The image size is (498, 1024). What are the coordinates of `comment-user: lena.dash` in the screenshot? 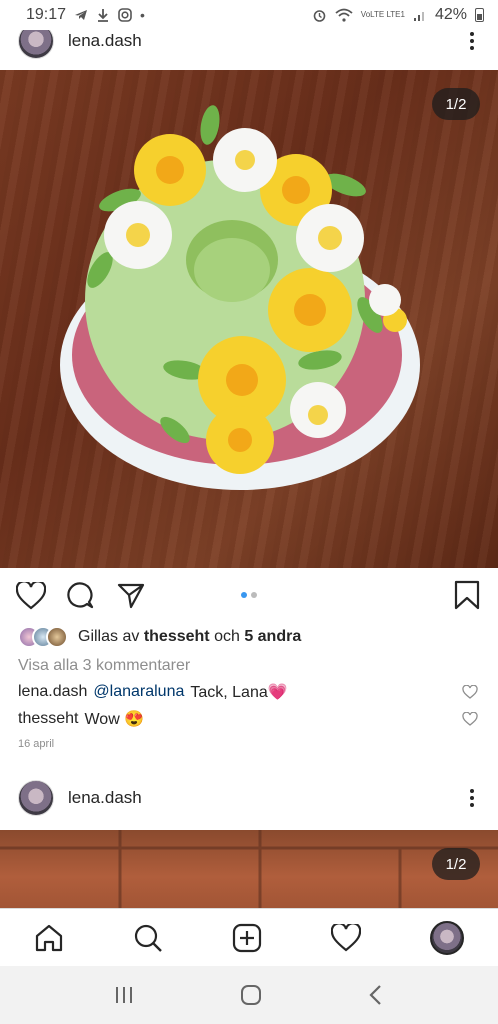 It's located at (52, 692).